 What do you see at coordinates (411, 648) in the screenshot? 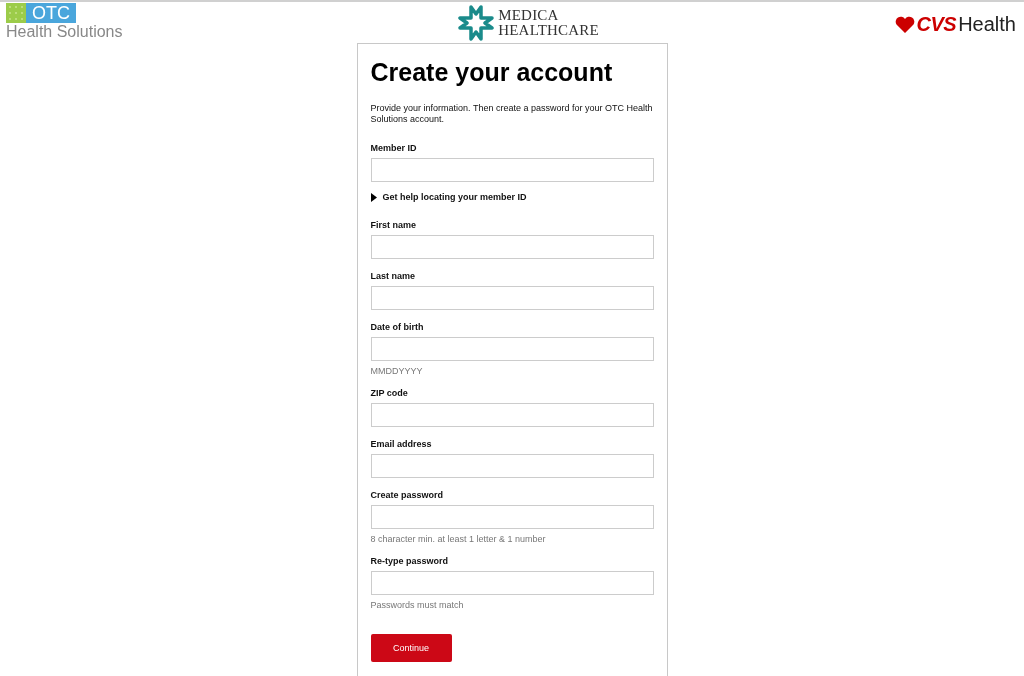
I see `continue-button: Continue` at bounding box center [411, 648].